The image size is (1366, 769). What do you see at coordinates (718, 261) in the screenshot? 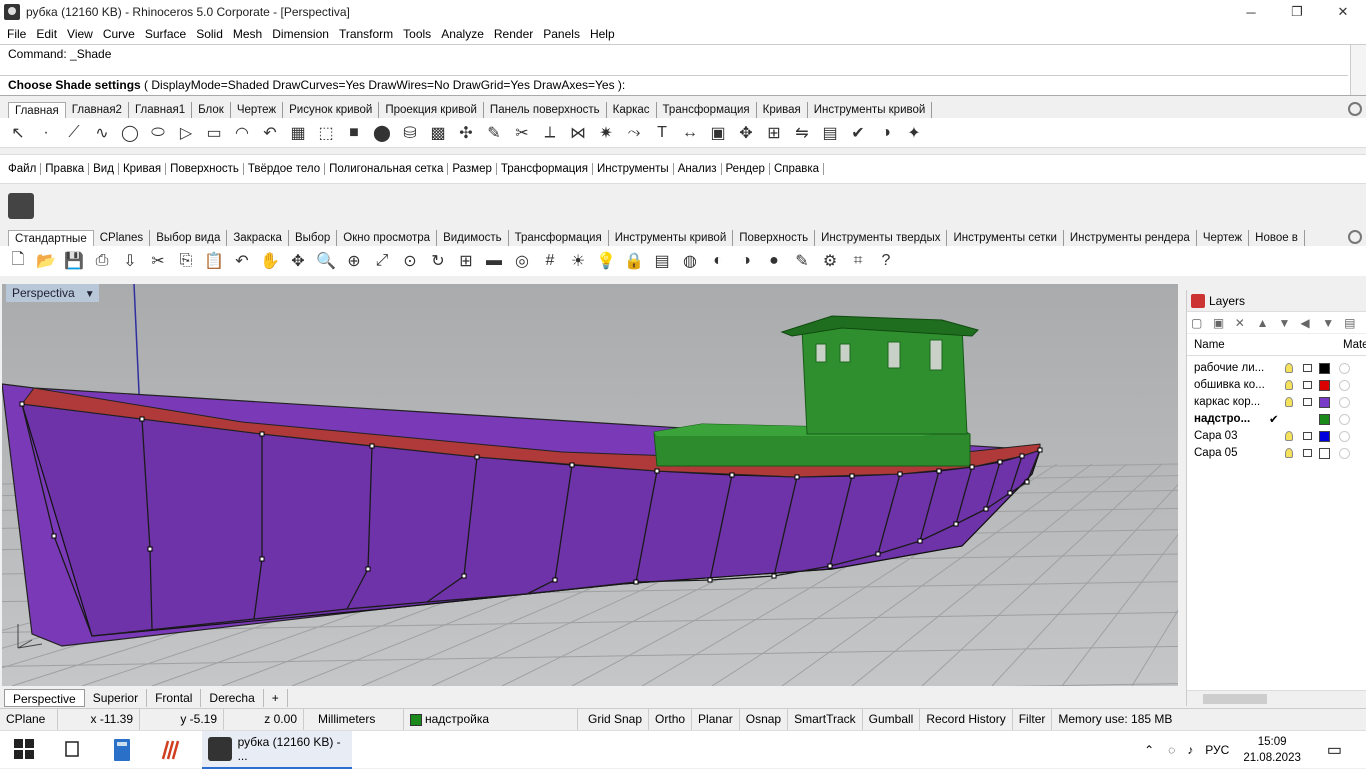
I see `shade-icon: ◐` at bounding box center [718, 261].